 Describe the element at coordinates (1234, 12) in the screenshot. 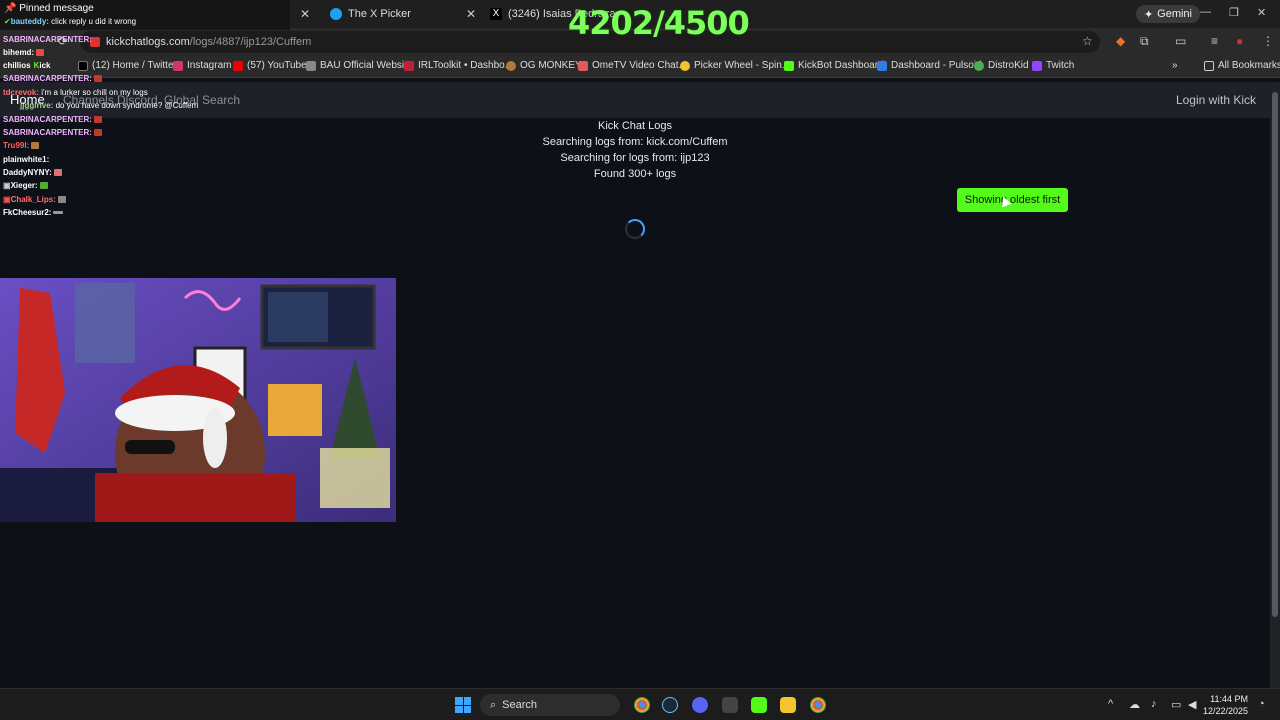

I see `restore-icon: ❐` at that location.